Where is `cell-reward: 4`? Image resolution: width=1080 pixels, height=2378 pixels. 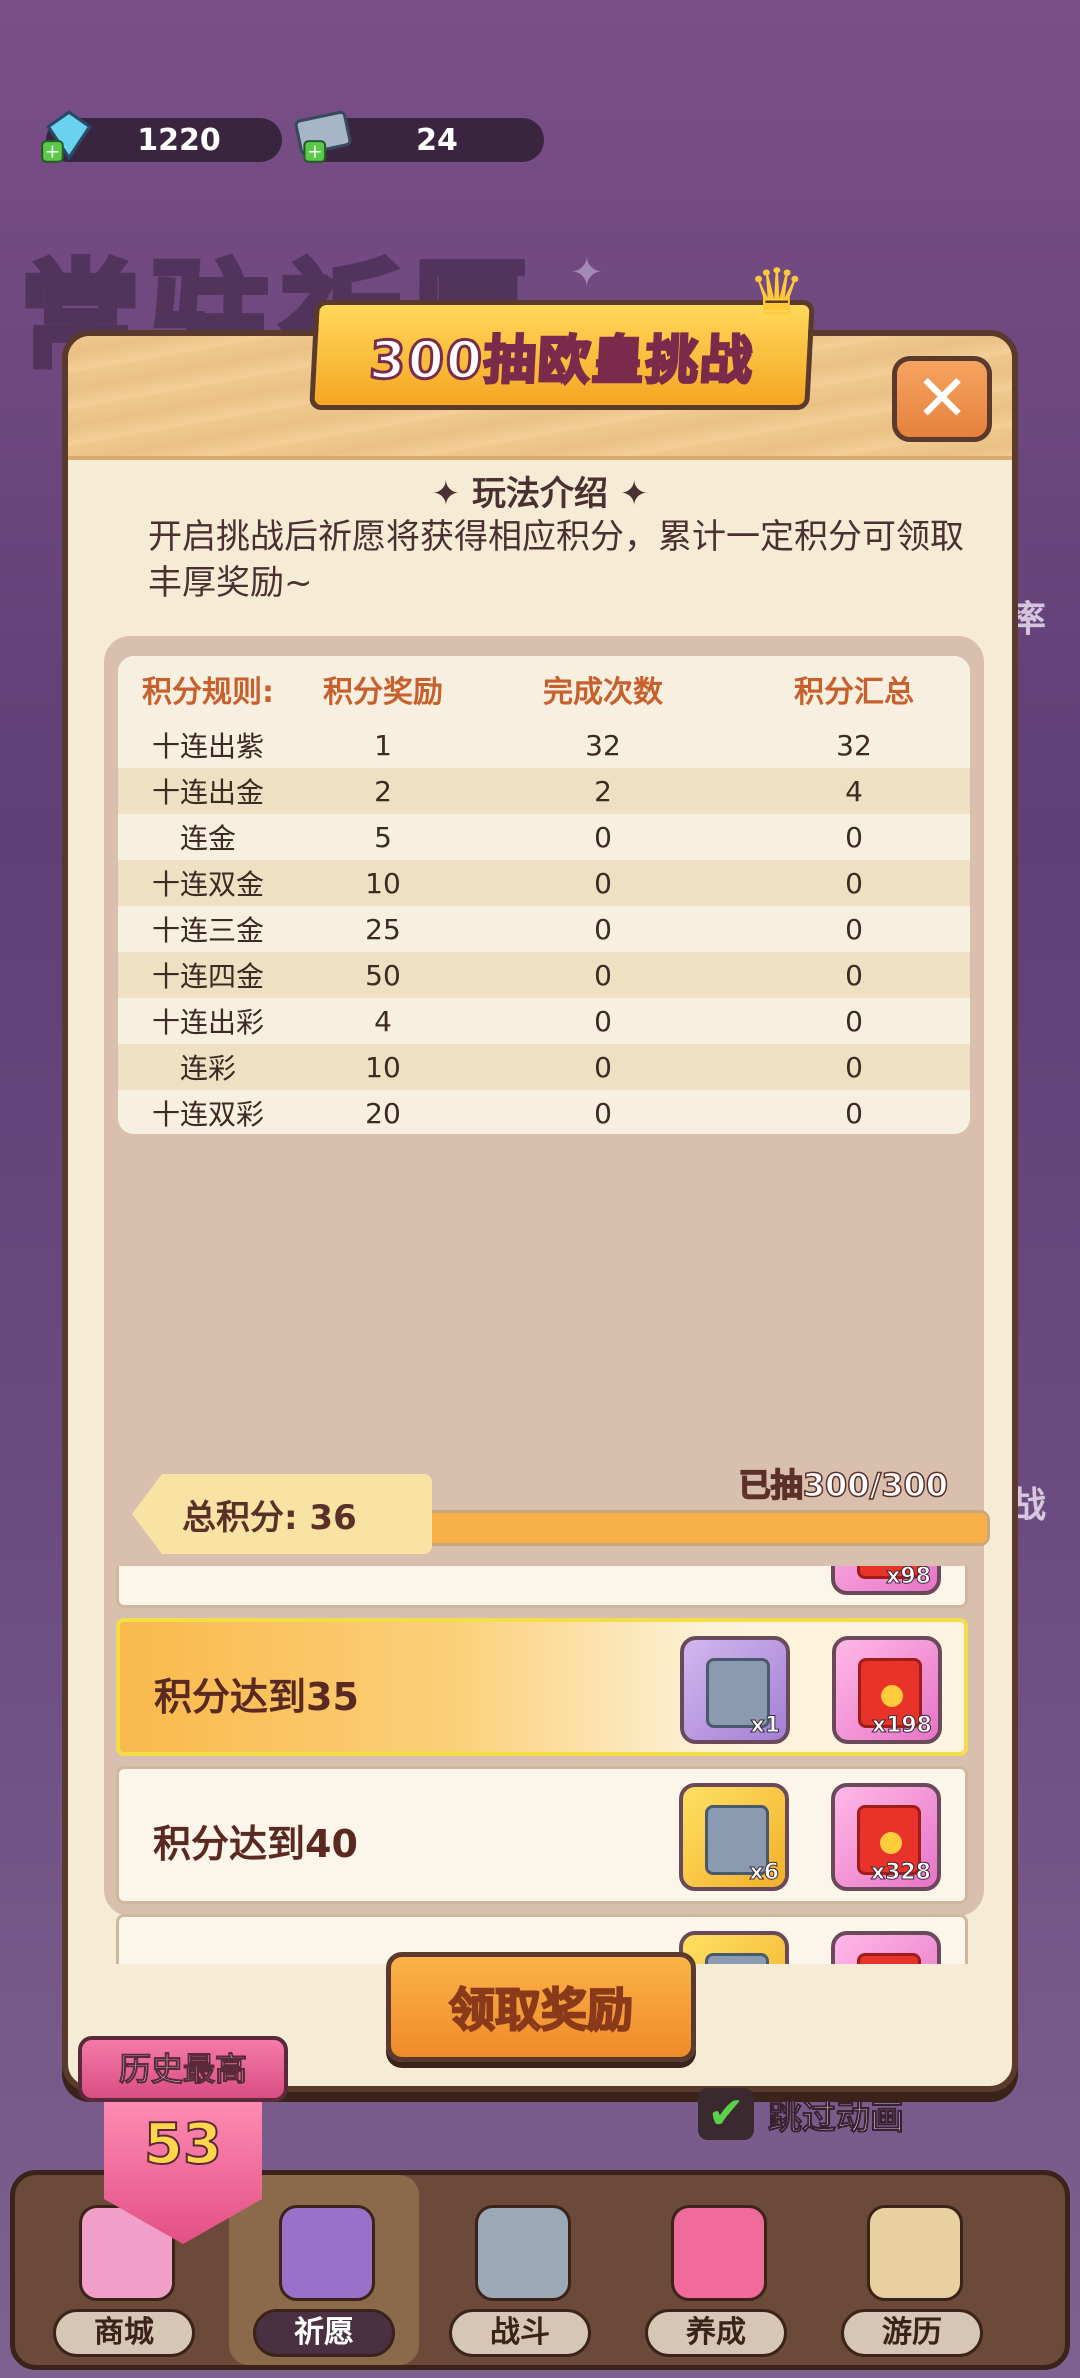 cell-reward: 4 is located at coordinates (383, 1021).